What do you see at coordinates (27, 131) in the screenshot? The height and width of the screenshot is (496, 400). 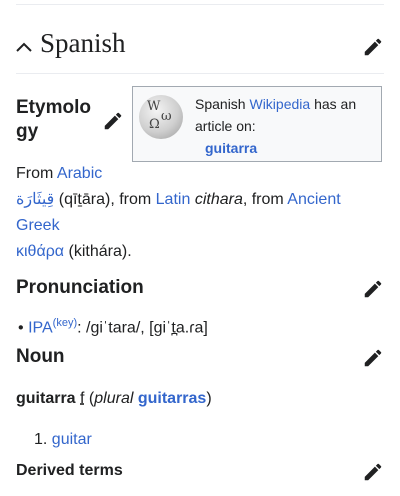 I see `etymology-heading-line2: gy` at bounding box center [27, 131].